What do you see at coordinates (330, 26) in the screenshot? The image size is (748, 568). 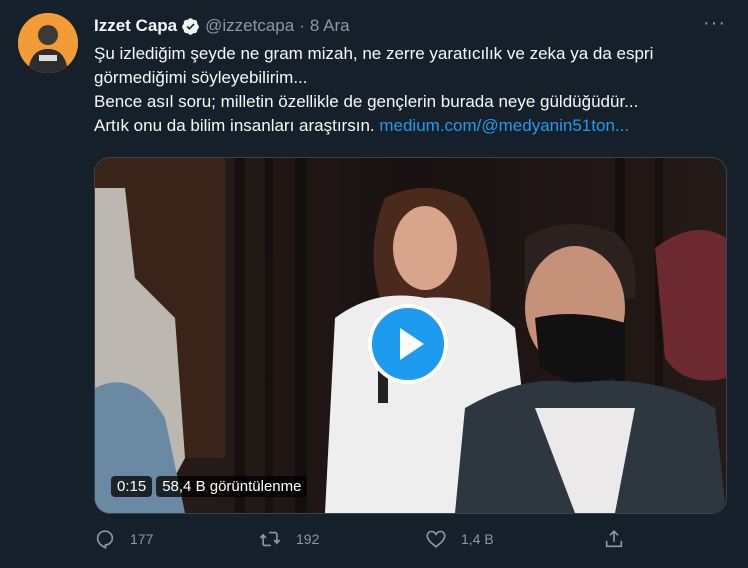 I see `tweet-date: 8 Ara` at bounding box center [330, 26].